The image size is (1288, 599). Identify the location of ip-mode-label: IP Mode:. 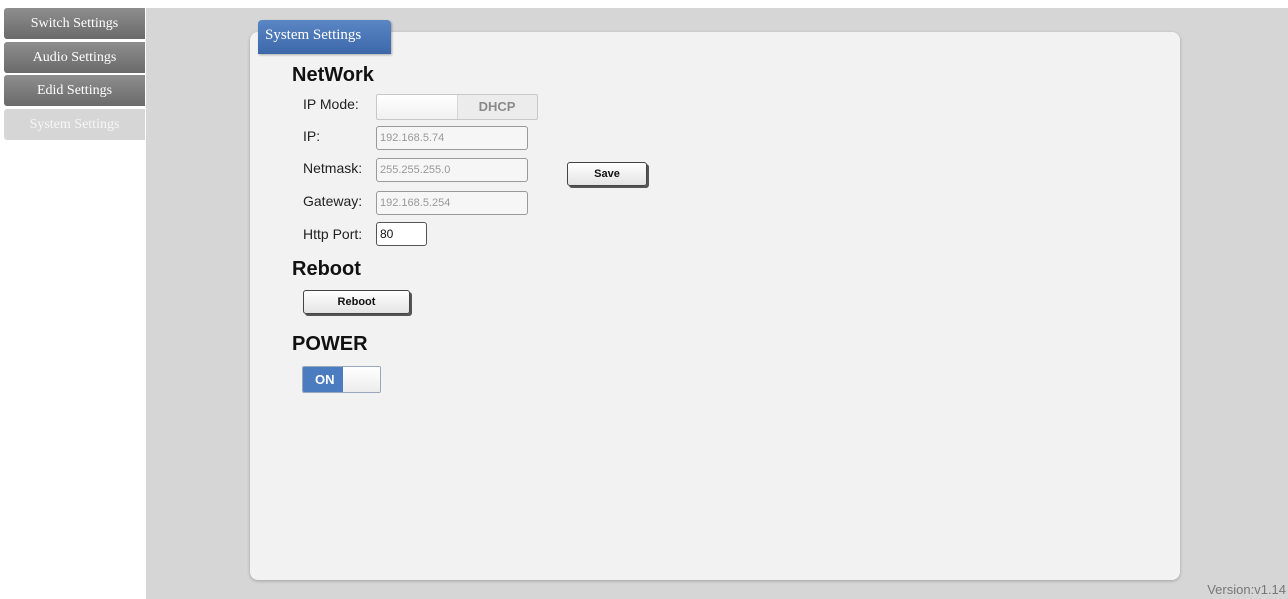
(331, 104).